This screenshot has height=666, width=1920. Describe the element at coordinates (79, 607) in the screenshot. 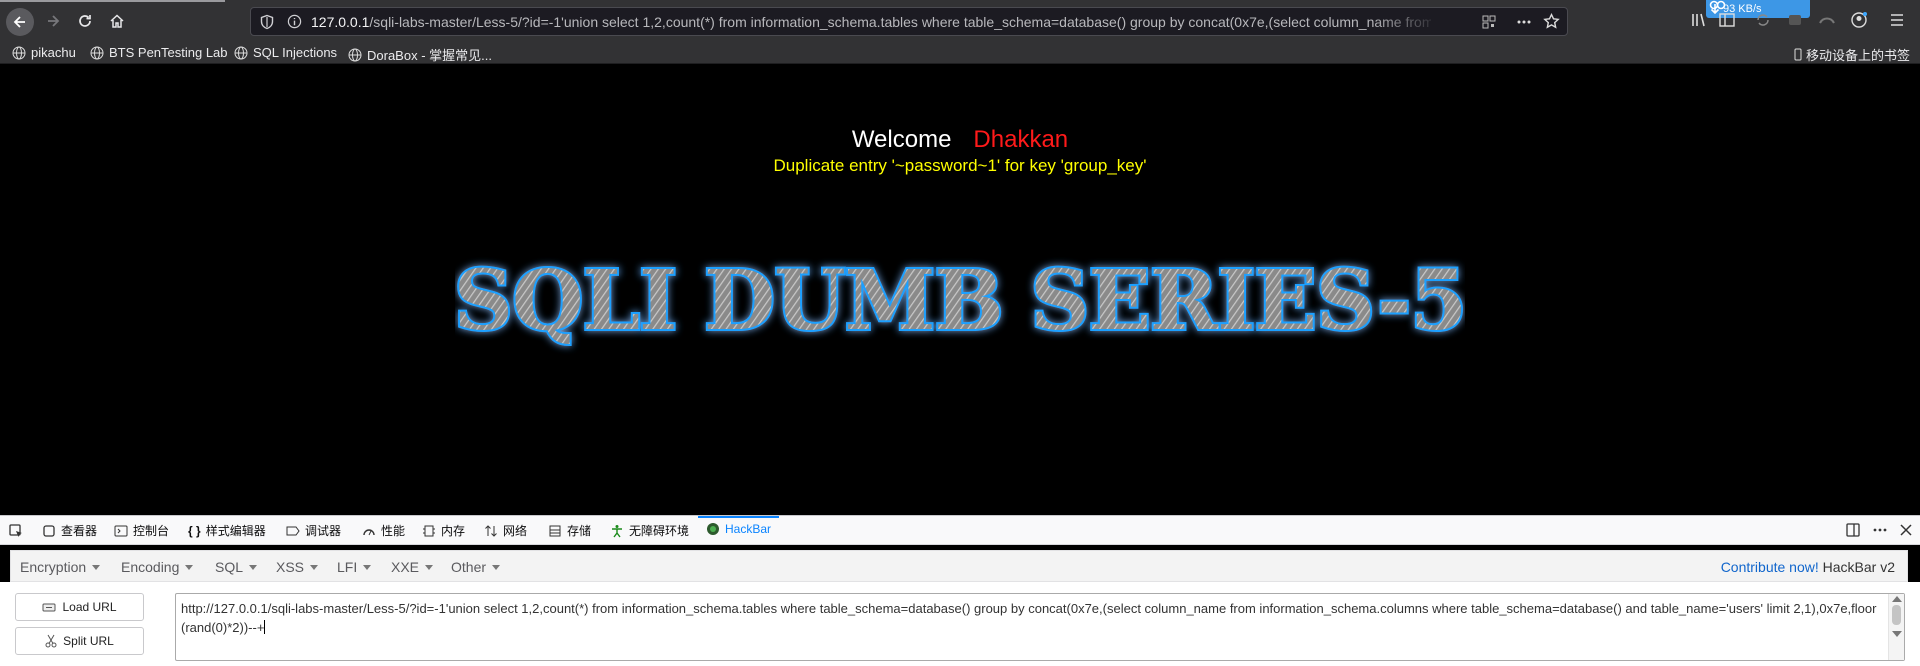

I see `load-url-button: Load URL` at that location.